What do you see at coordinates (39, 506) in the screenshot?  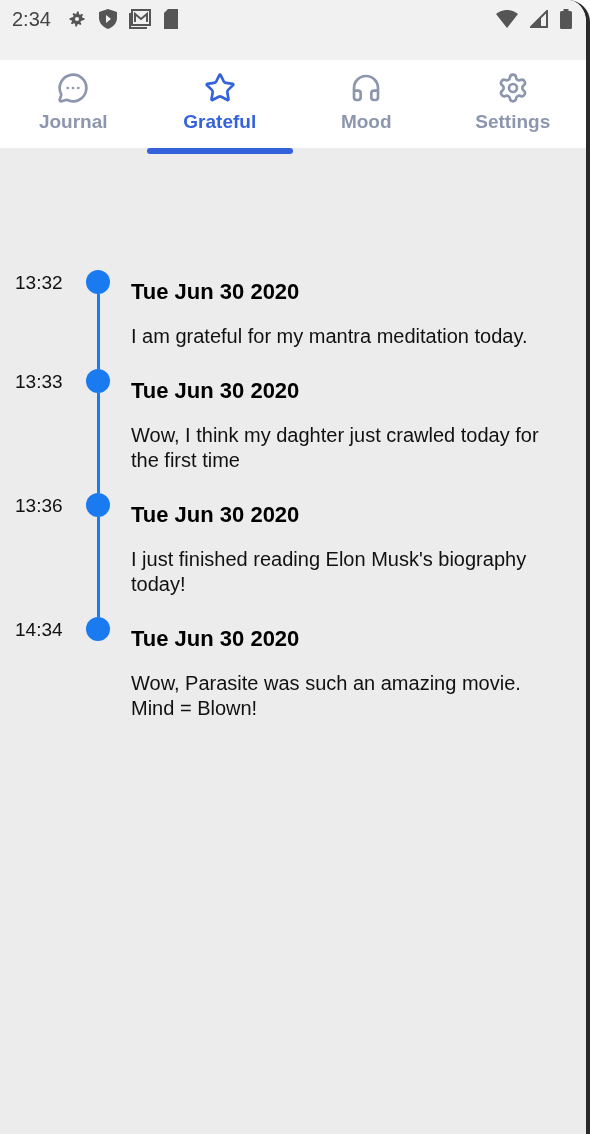 I see `entry-time: 13:36` at bounding box center [39, 506].